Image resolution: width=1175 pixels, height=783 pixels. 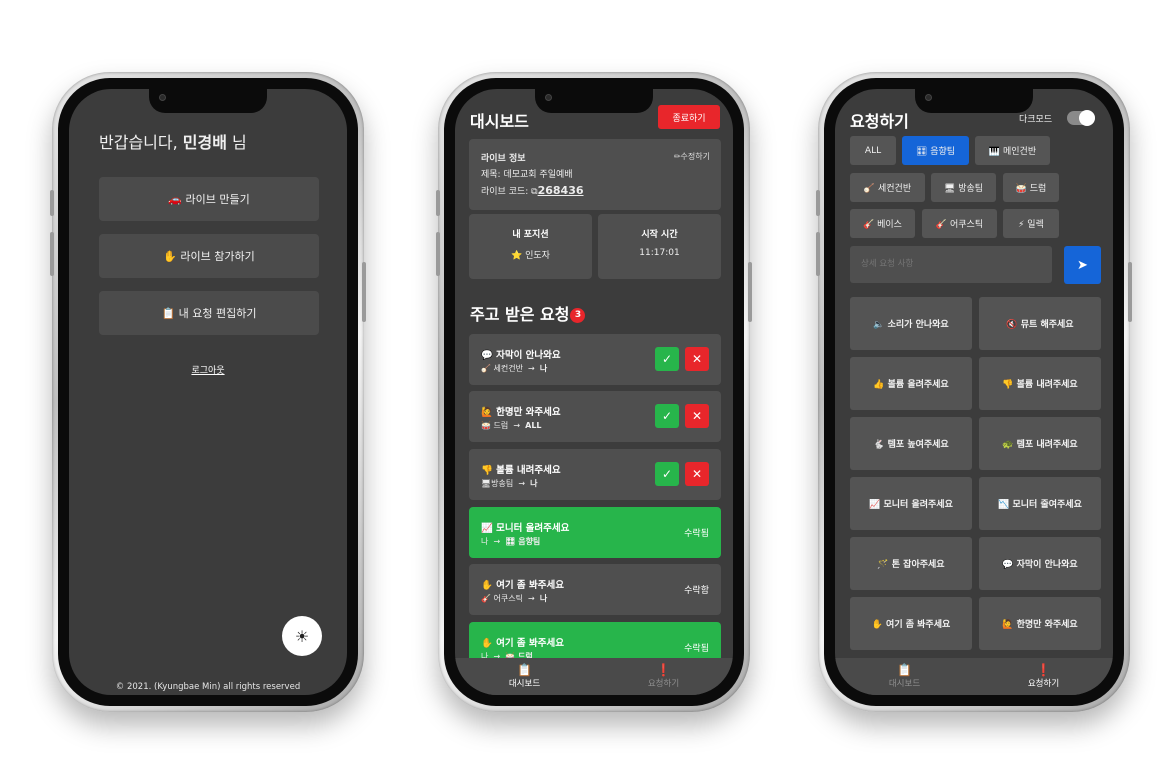 What do you see at coordinates (209, 256) in the screenshot?
I see `join-live-button: ✋ 라이브 참가하기` at bounding box center [209, 256].